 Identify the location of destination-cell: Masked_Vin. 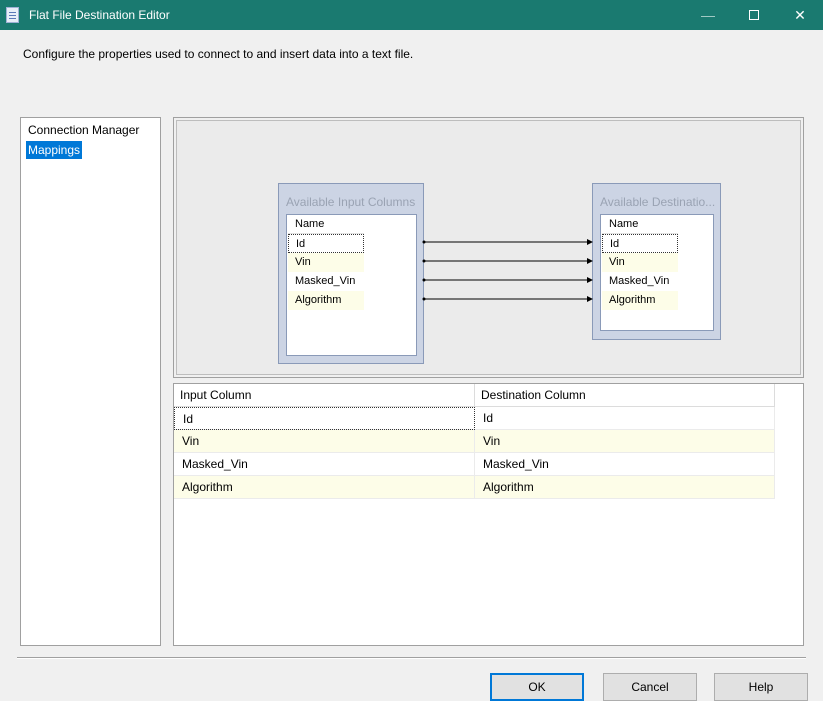
(625, 464).